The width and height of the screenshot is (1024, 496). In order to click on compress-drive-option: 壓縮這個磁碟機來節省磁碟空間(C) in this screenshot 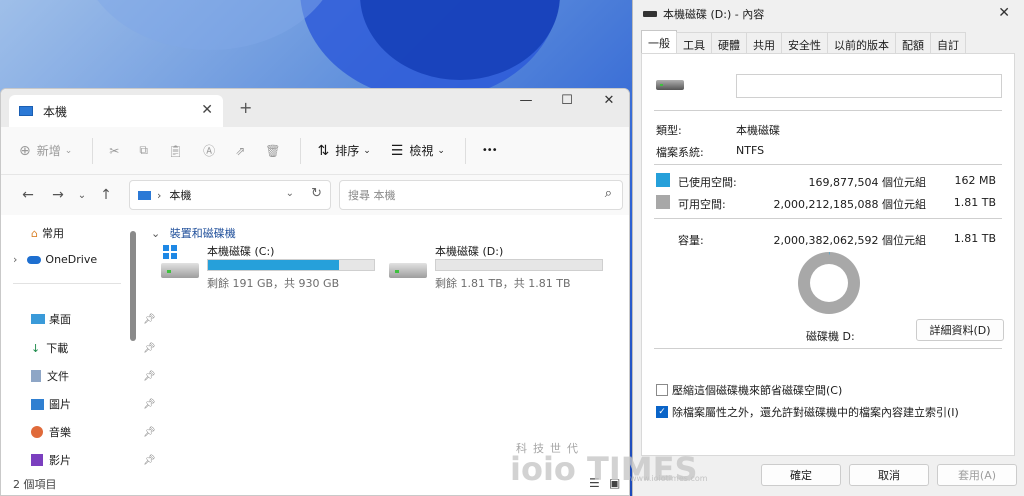, I will do `click(749, 390)`.